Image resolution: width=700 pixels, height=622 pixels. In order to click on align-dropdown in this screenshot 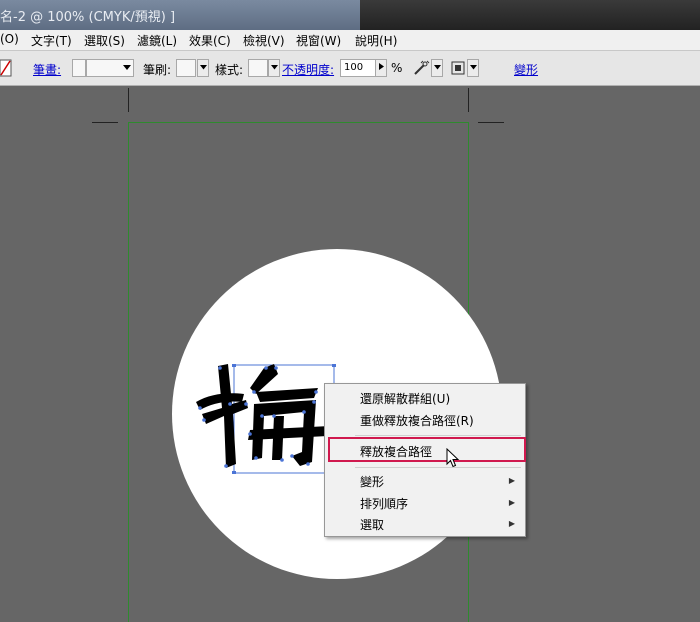, I will do `click(473, 68)`.